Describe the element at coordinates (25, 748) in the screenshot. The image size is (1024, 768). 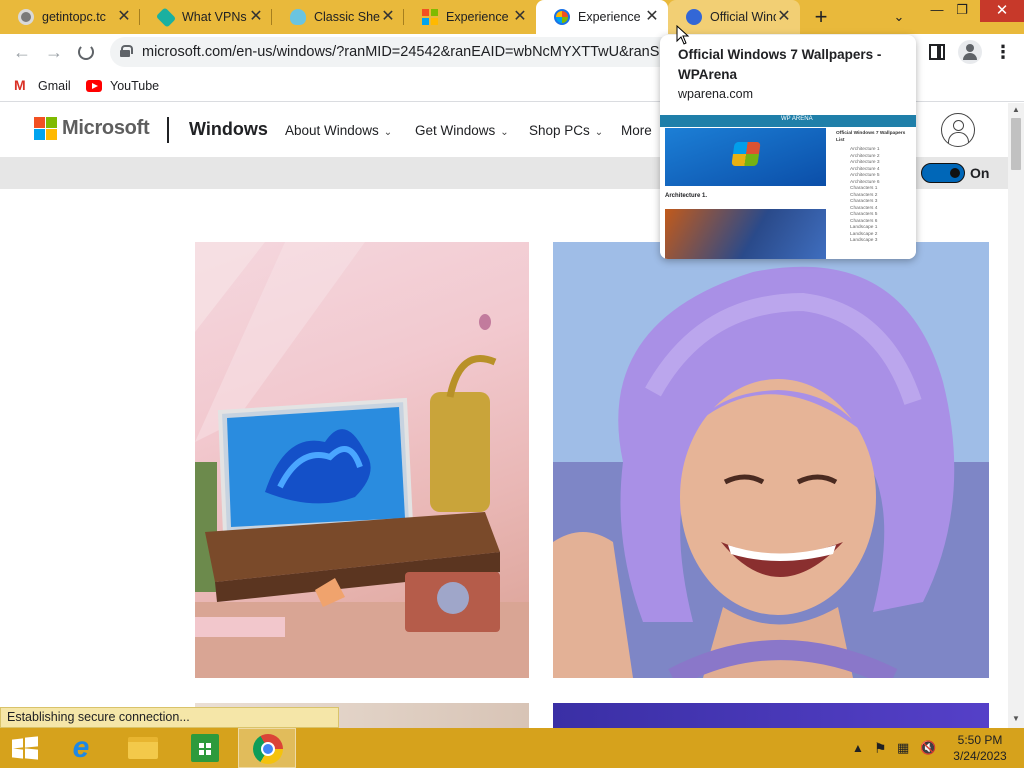
I see `windows-start-icon` at that location.